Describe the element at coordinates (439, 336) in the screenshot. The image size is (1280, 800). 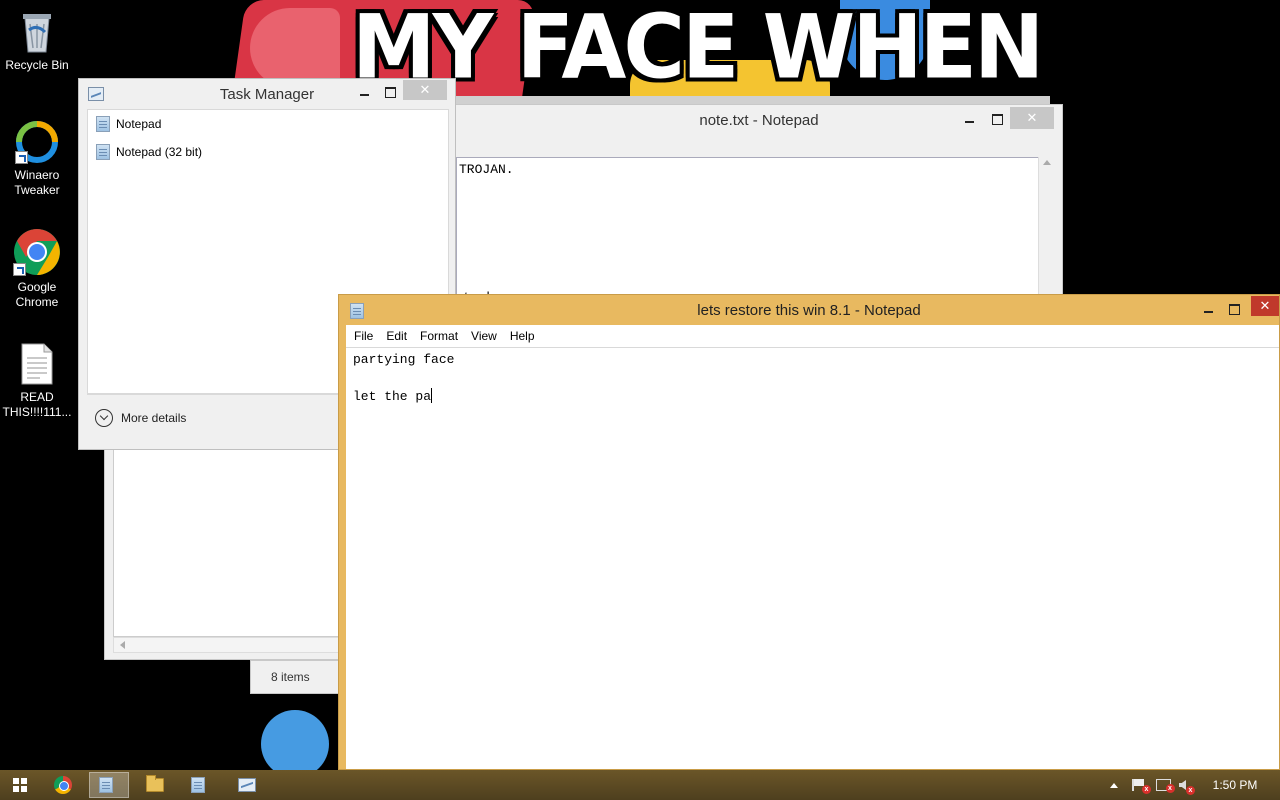
I see `menu-format: Format` at that location.